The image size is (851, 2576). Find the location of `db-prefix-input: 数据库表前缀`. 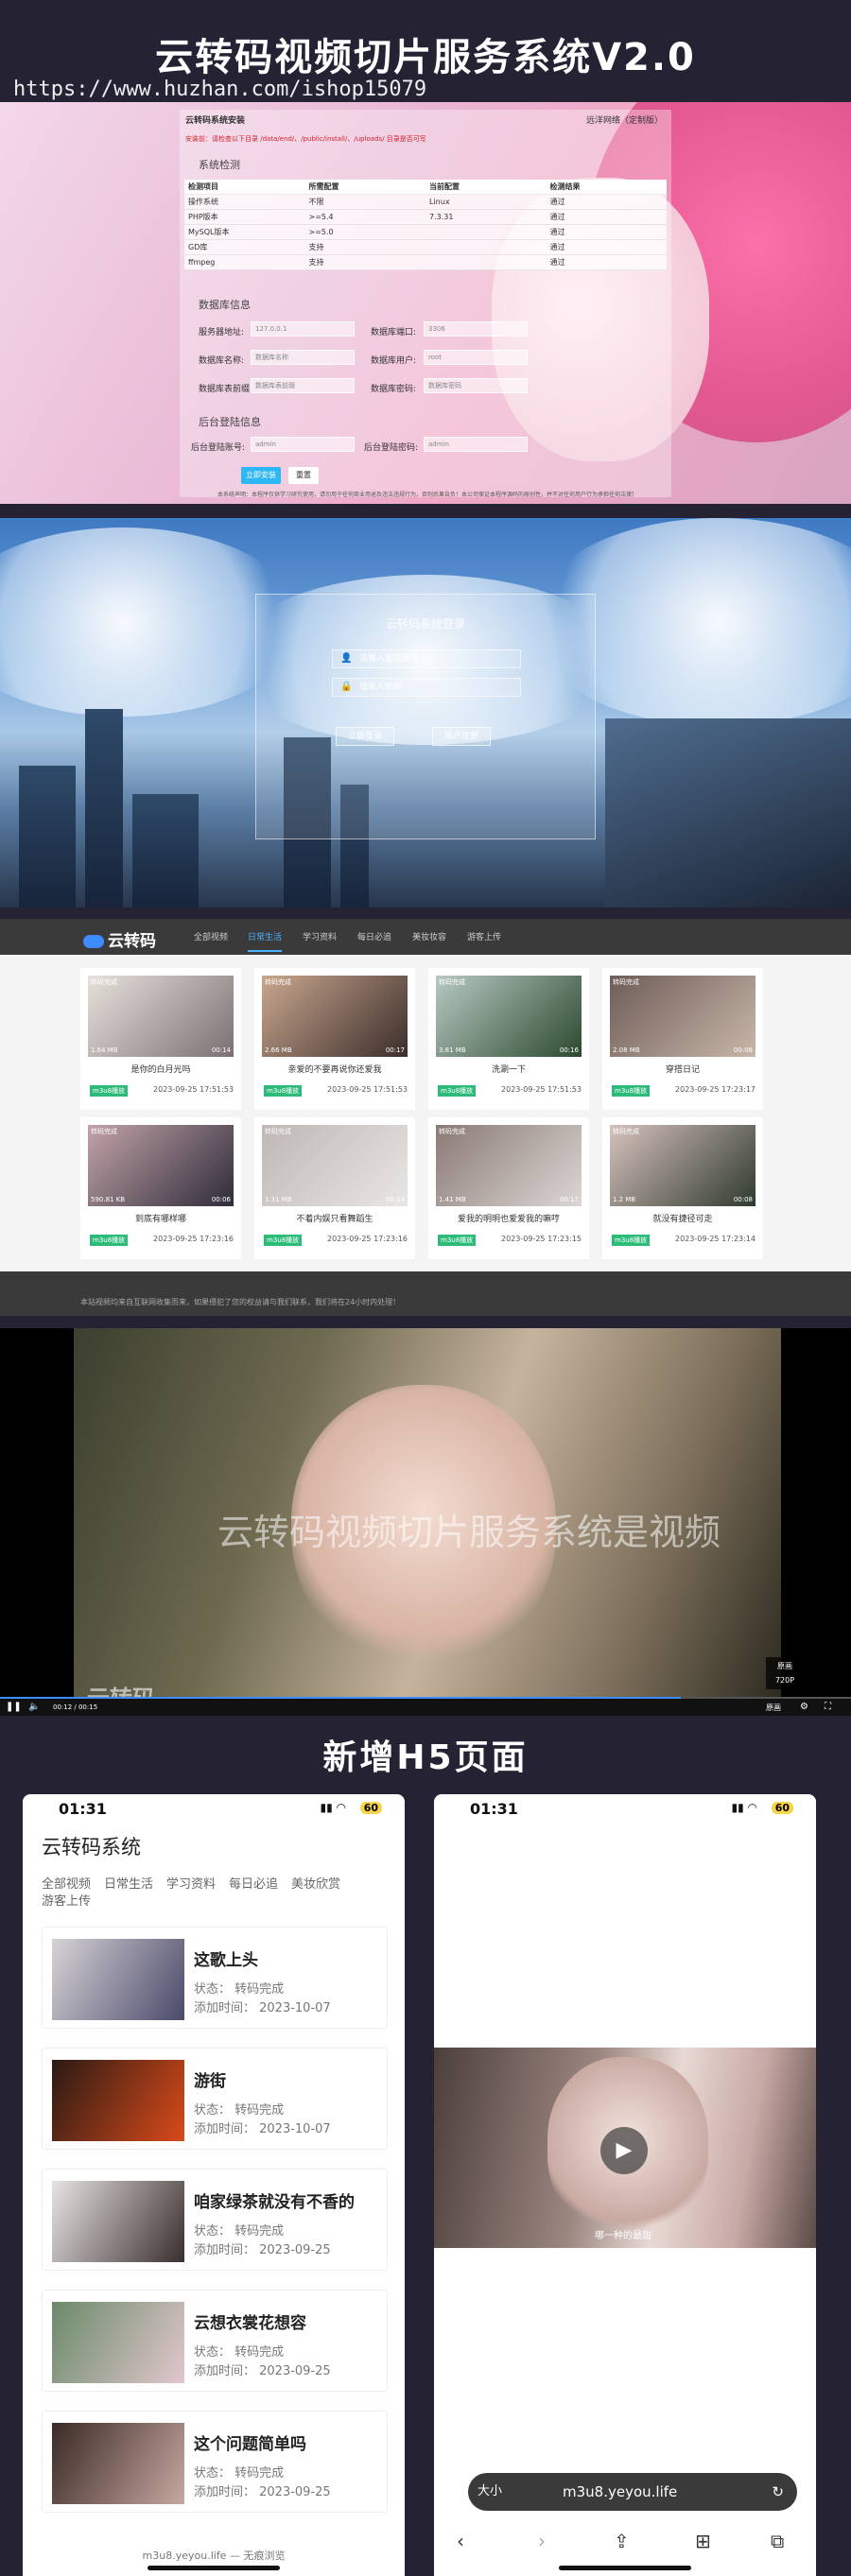

db-prefix-input: 数据库表前缀 is located at coordinates (303, 386).